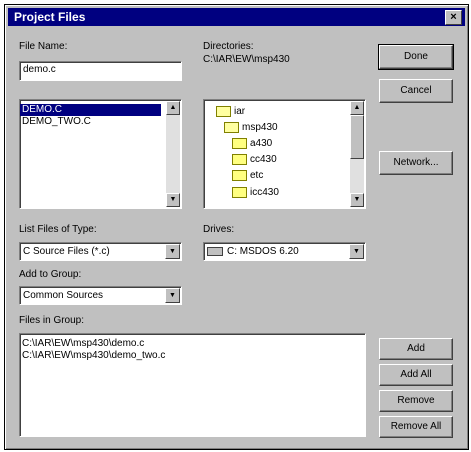 Image resolution: width=471 pixels, height=452 pixels. Describe the element at coordinates (50, 17) in the screenshot. I see `window-title: Project Files` at that location.